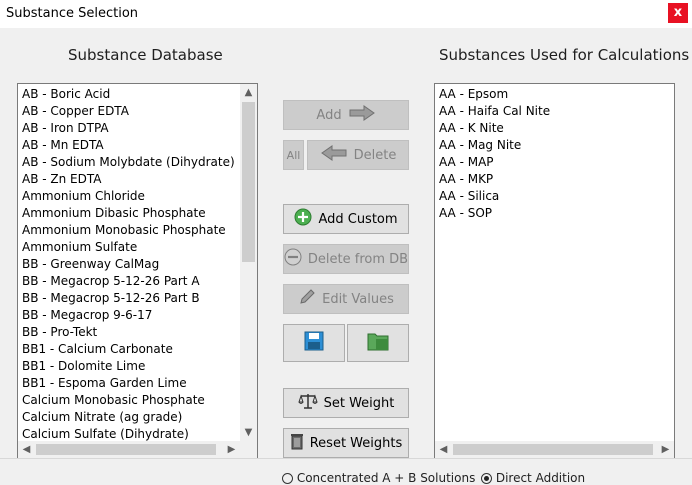 This screenshot has height=485, width=692. What do you see at coordinates (386, 478) in the screenshot?
I see `concentrated-ab-label: Concentrated A + B Solutions` at bounding box center [386, 478].